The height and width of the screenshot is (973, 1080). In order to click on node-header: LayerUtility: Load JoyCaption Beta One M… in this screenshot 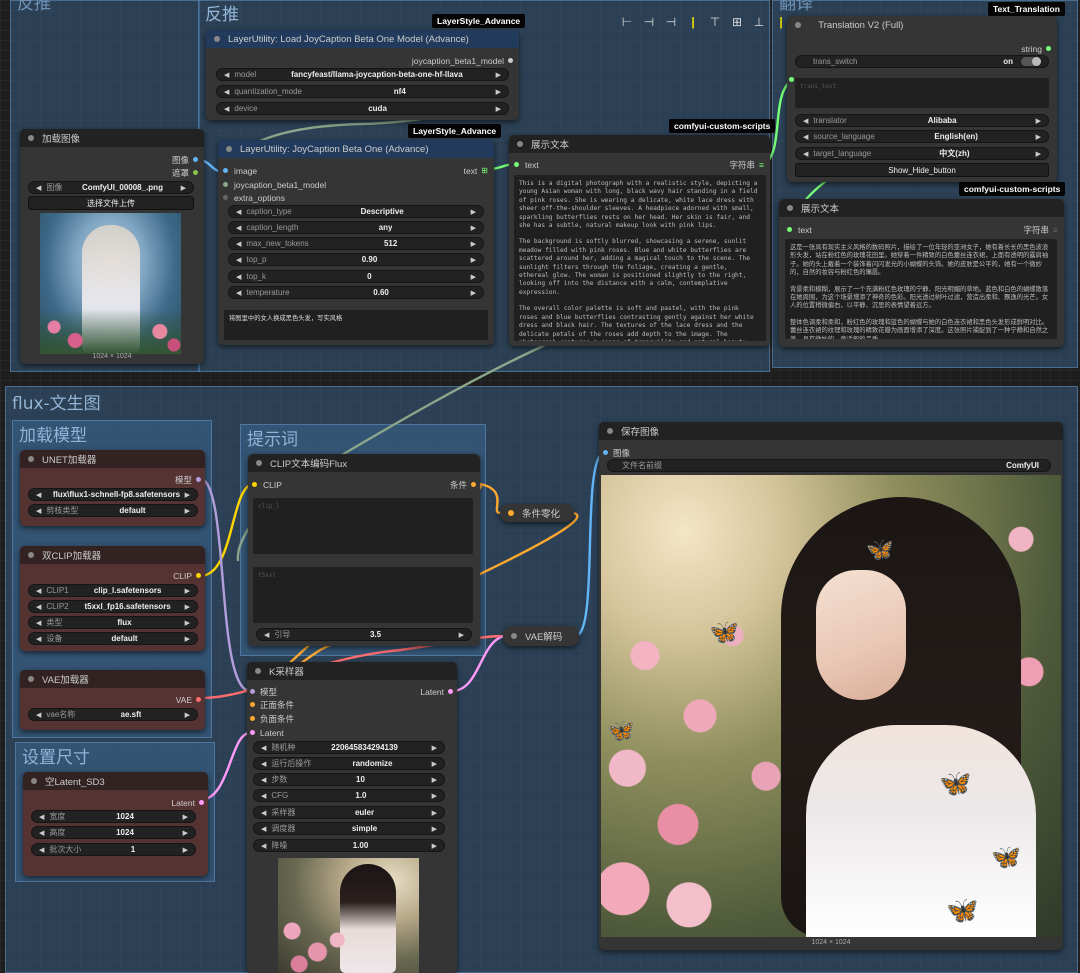, I will do `click(362, 39)`.